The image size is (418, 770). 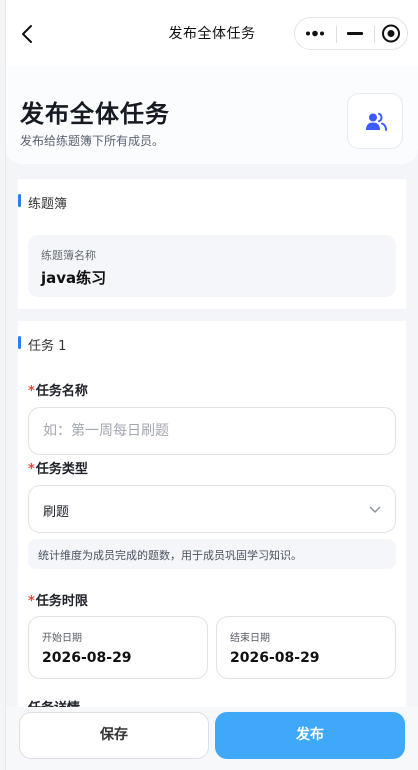 What do you see at coordinates (250, 638) in the screenshot?
I see `end-date-label: 结束日期` at bounding box center [250, 638].